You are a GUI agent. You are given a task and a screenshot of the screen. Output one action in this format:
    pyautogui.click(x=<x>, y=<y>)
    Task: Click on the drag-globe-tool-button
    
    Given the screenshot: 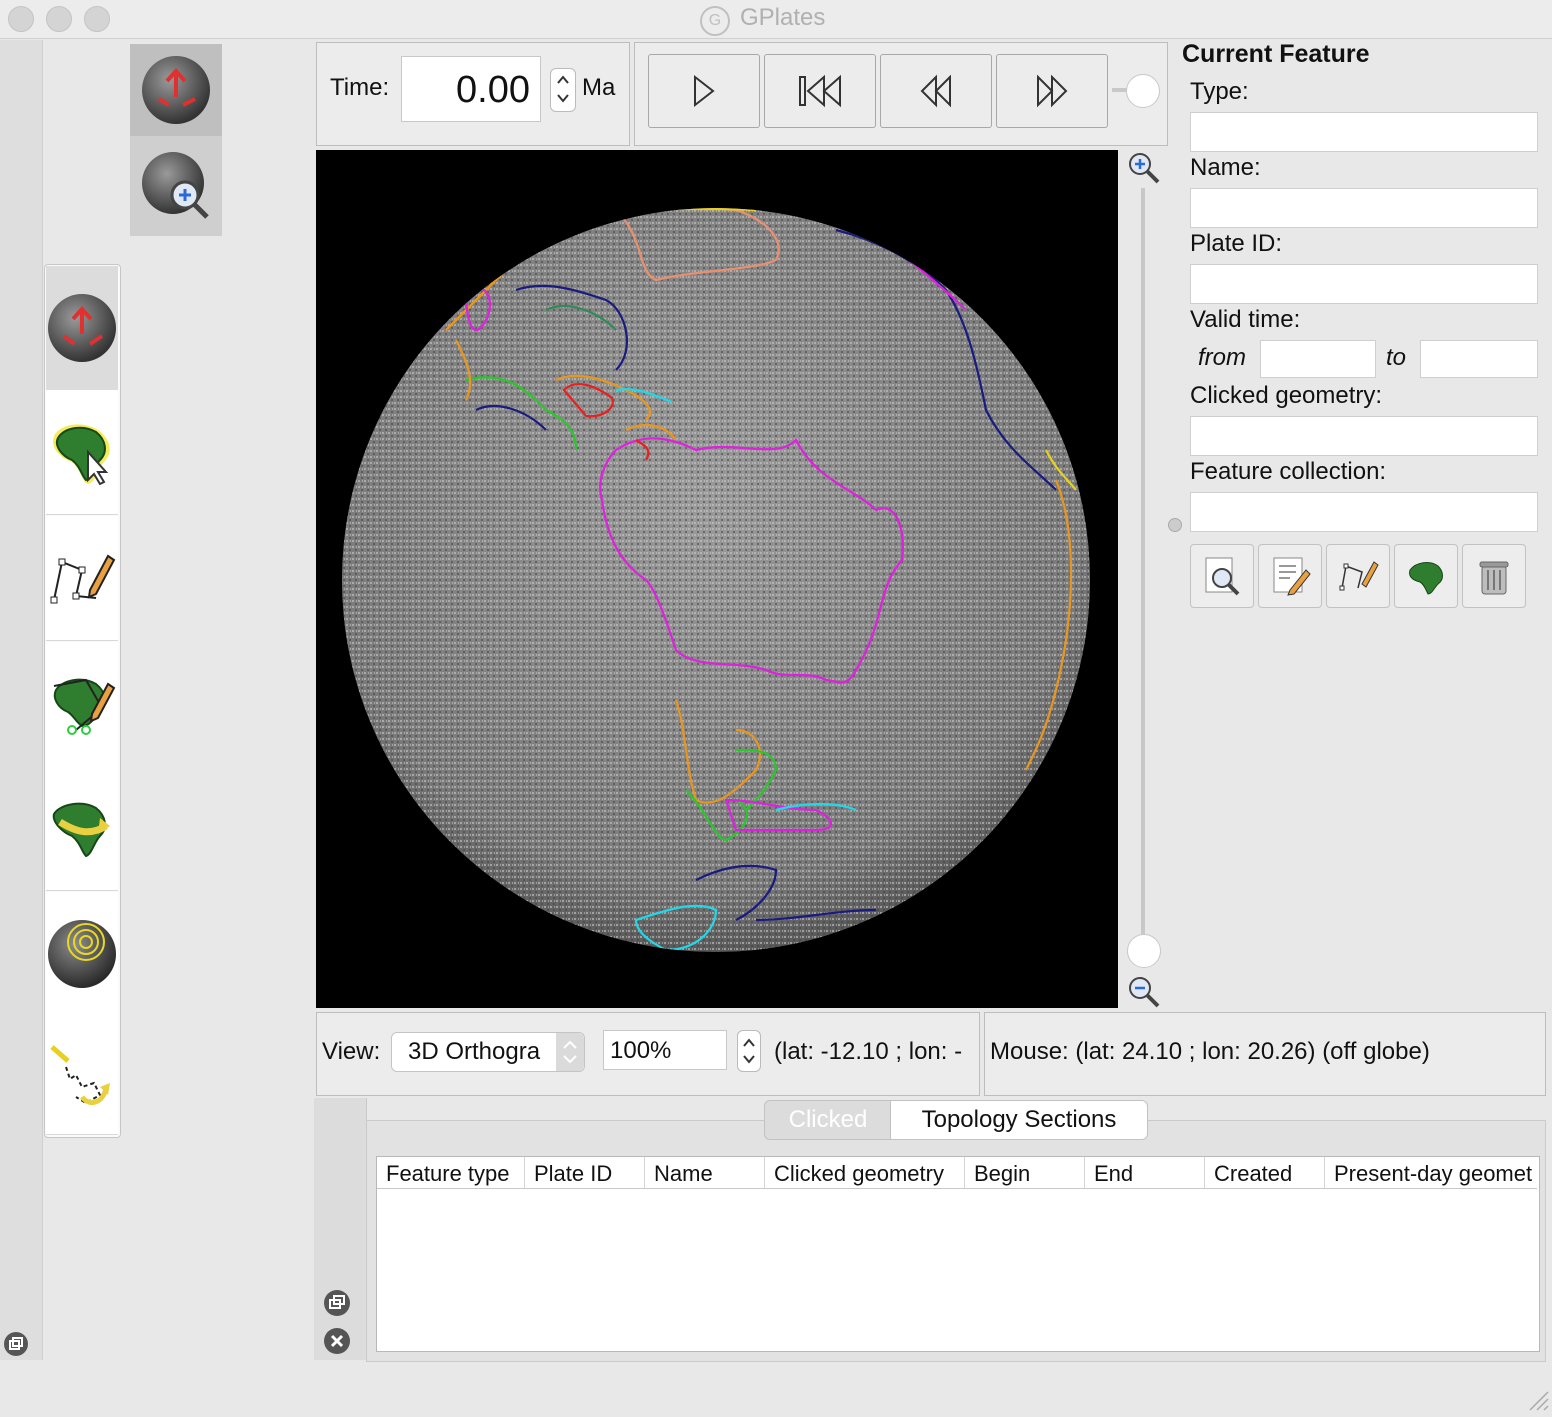 What is the action you would take?
    pyautogui.click(x=82, y=328)
    